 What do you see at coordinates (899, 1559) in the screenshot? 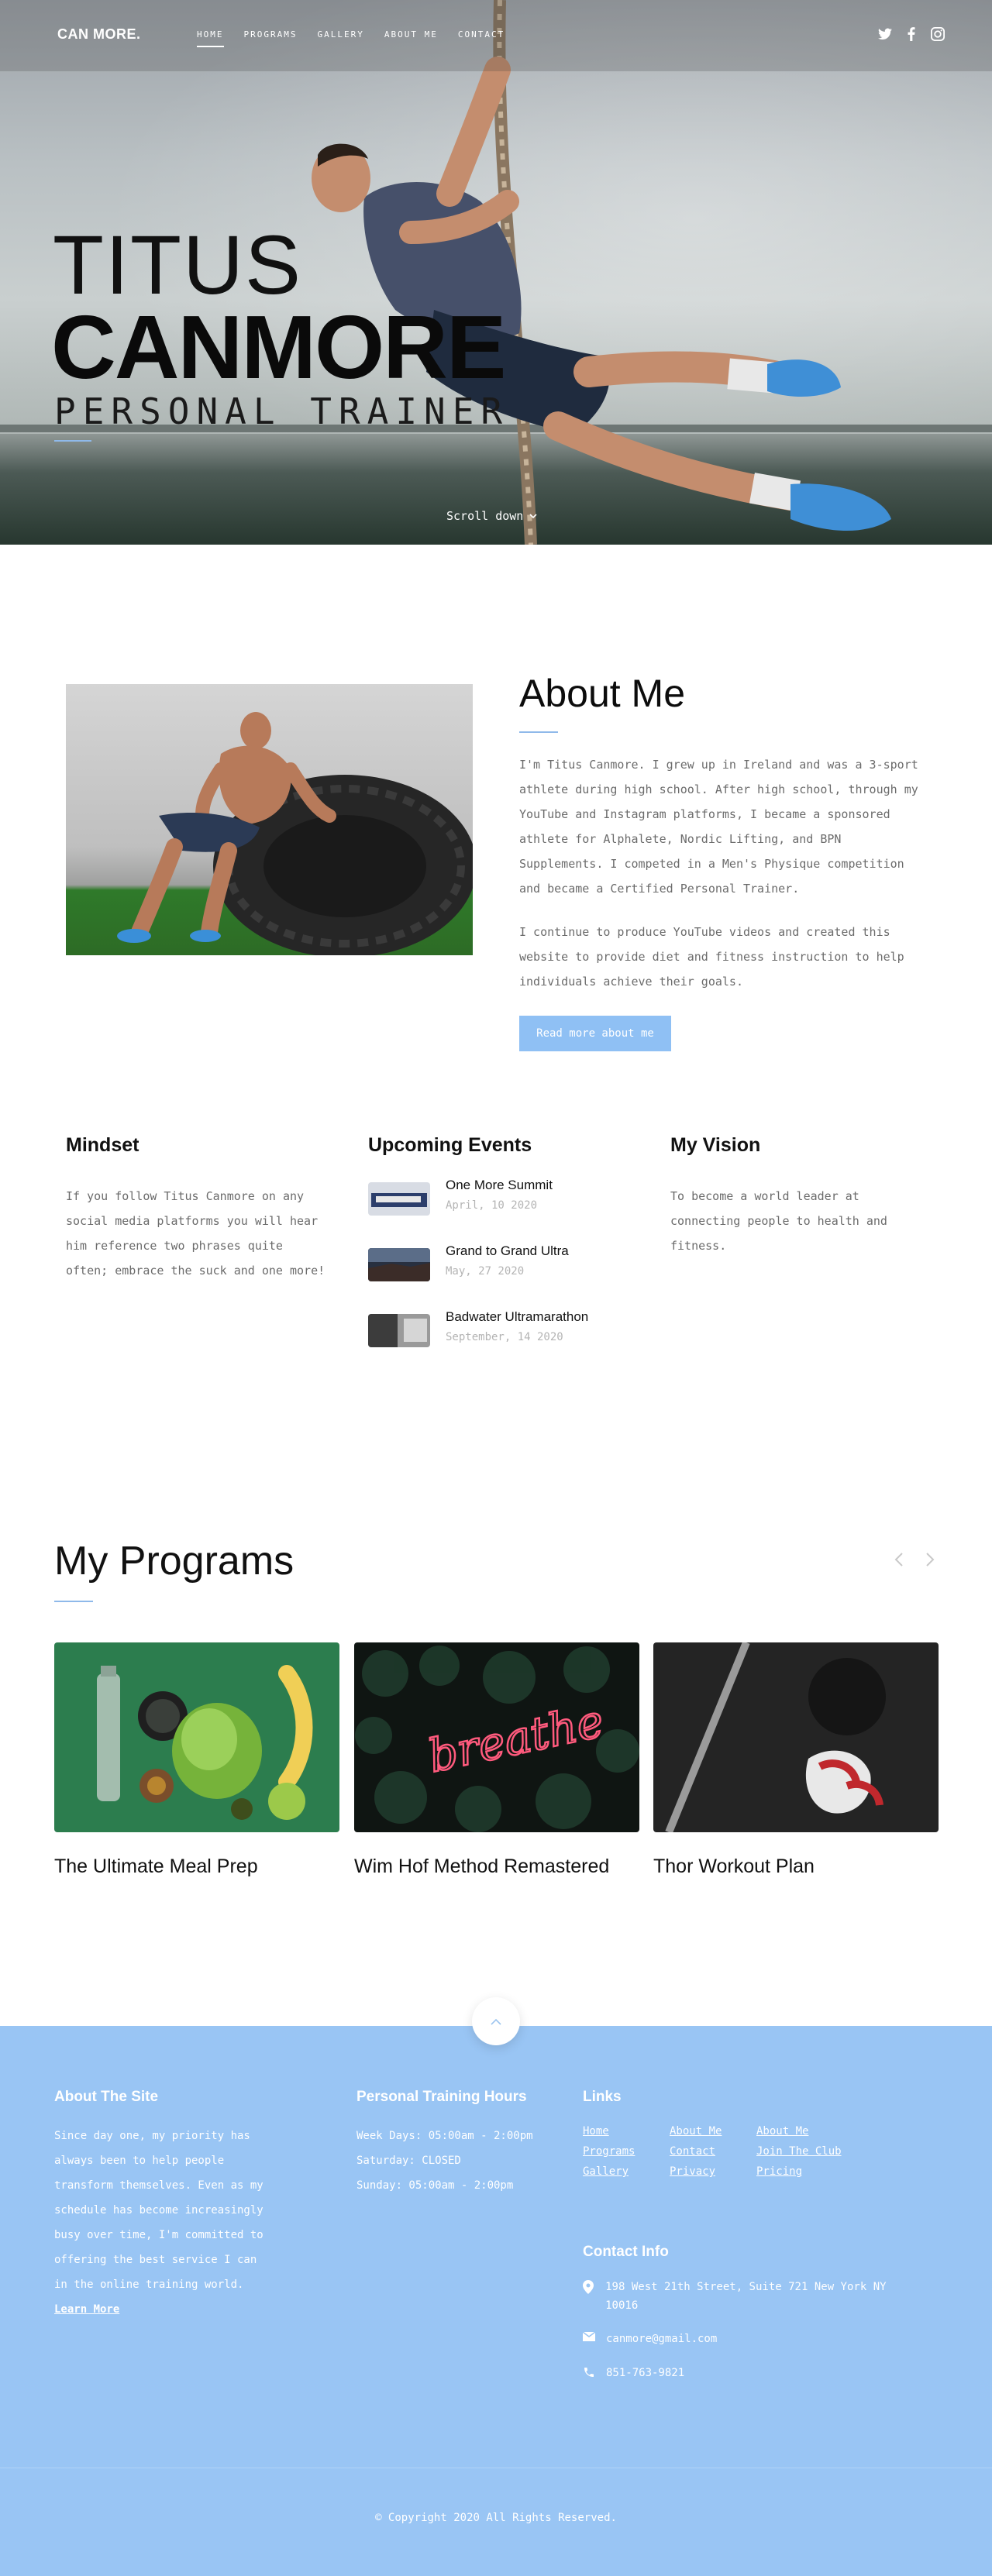
I see `chevron-left-icon` at bounding box center [899, 1559].